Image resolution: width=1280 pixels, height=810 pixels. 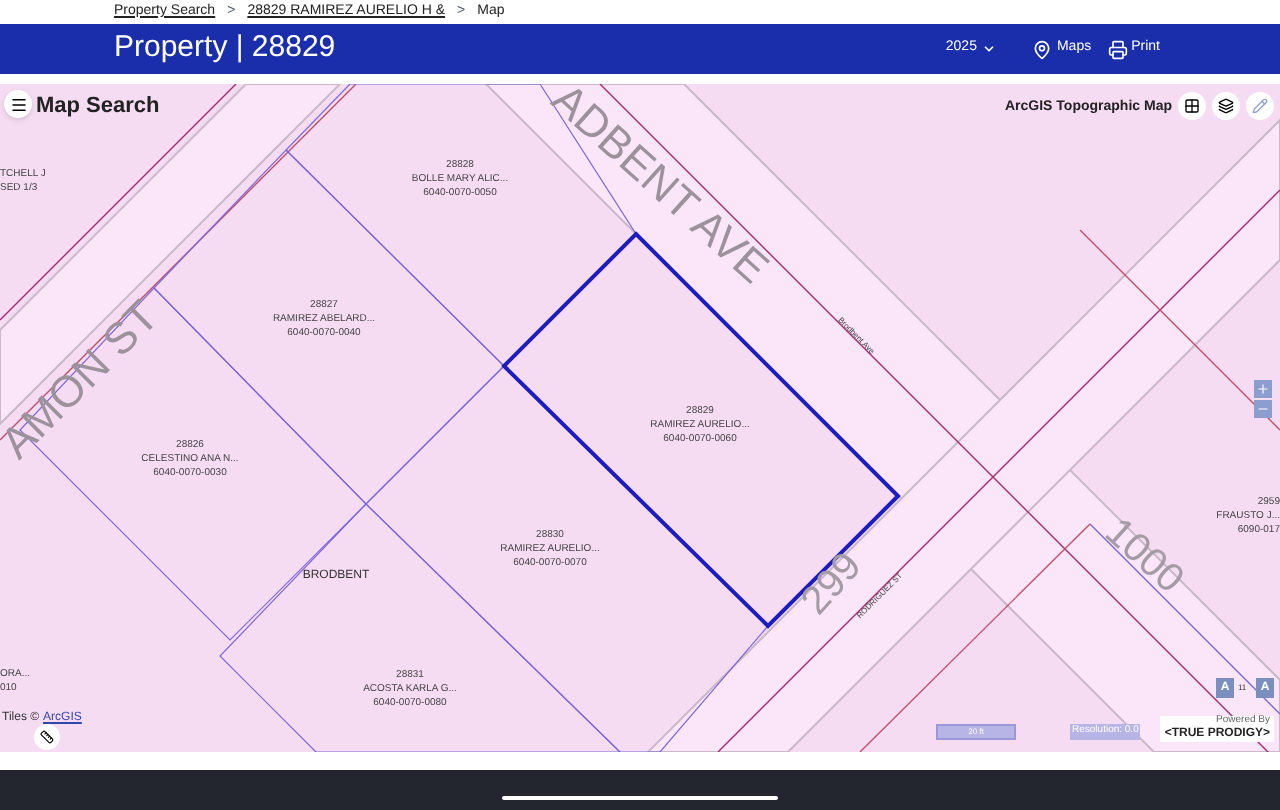 What do you see at coordinates (226, 48) in the screenshot?
I see `page-title: Property | 28829` at bounding box center [226, 48].